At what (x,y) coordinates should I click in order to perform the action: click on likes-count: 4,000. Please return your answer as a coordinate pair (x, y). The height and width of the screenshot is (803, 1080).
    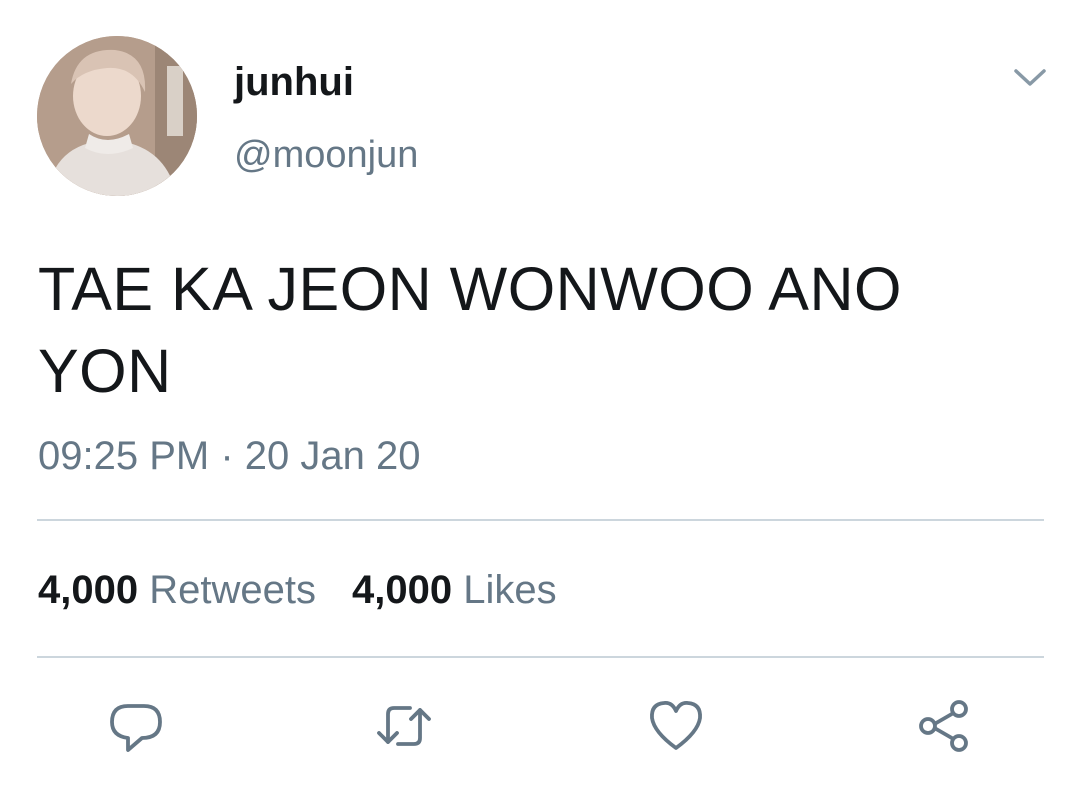
    Looking at the image, I should click on (402, 590).